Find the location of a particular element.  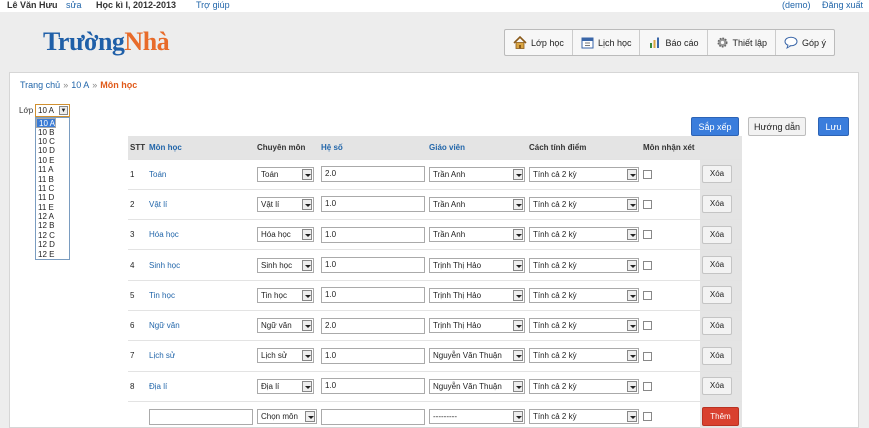

subject-link: Tin học is located at coordinates (201, 295).